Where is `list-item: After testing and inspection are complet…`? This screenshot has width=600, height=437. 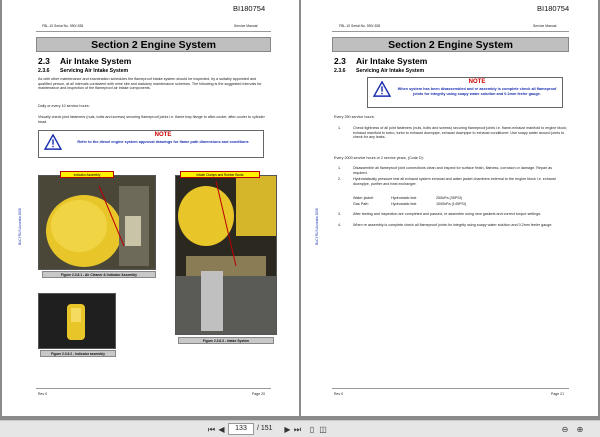 list-item: After testing and inspection are complet… is located at coordinates (447, 214).